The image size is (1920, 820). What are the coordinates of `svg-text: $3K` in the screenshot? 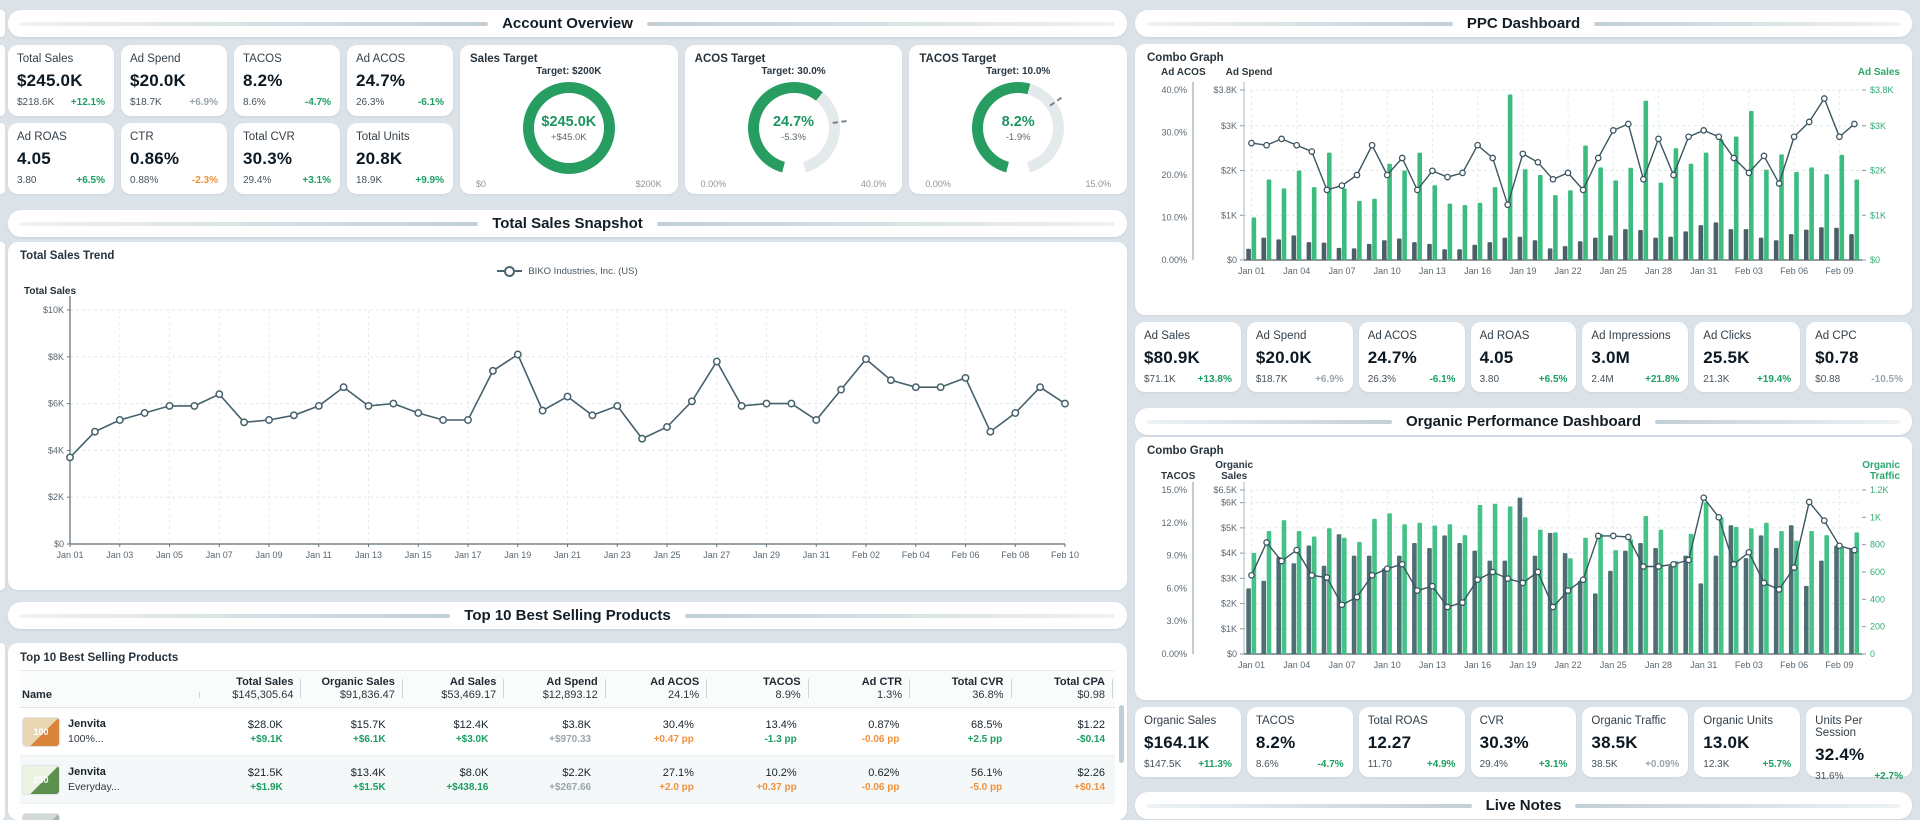 It's located at (1229, 578).